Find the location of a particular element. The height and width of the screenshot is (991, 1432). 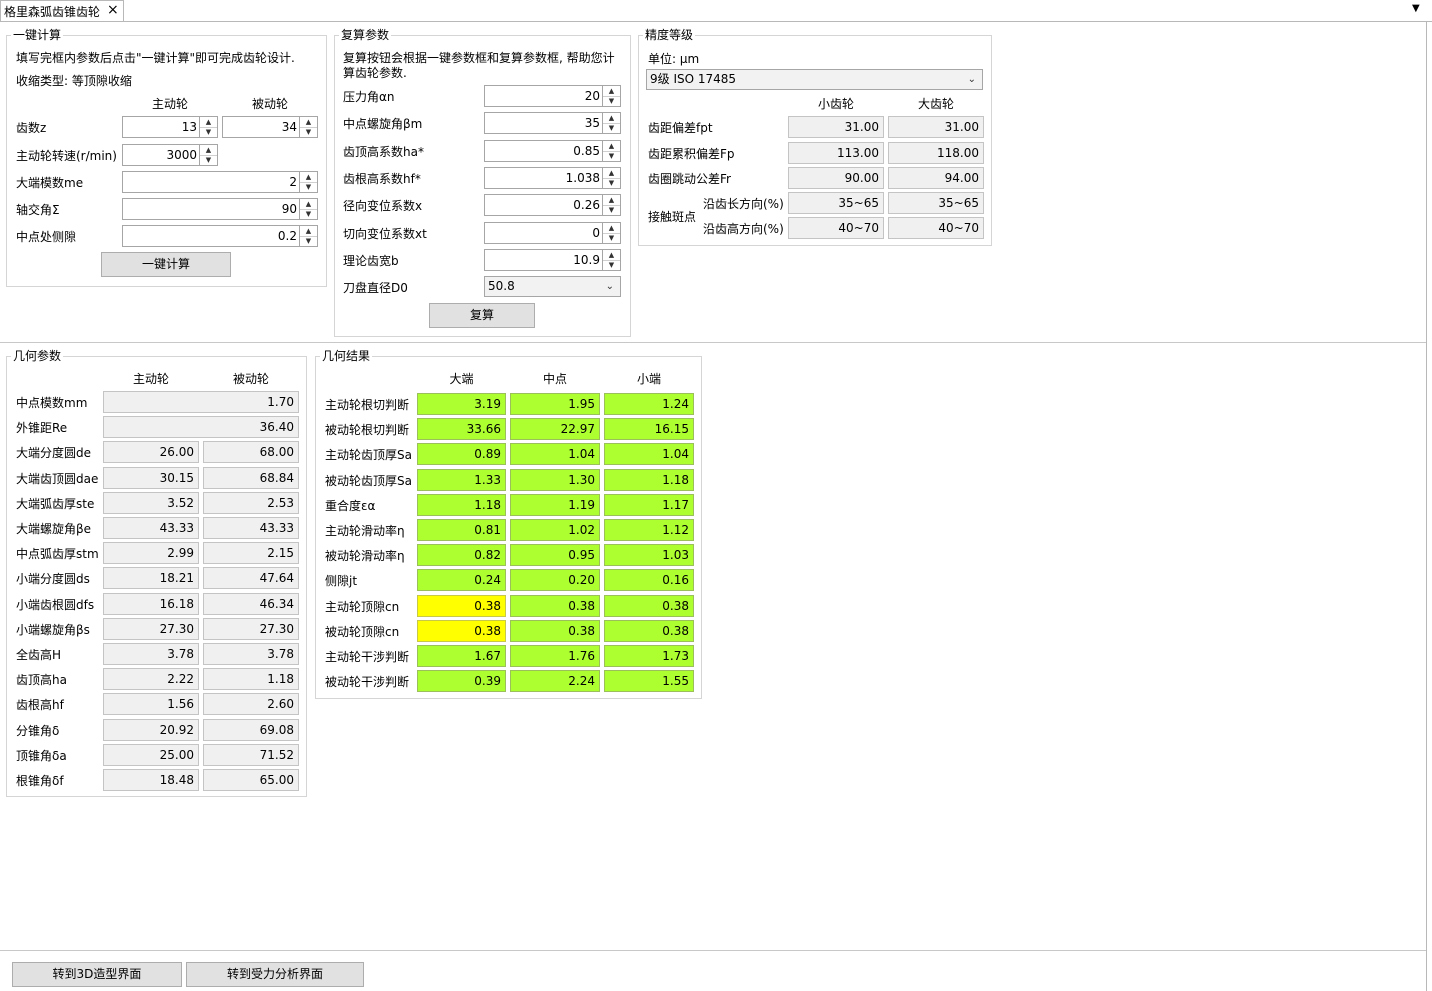

geometry-drive-value: 30.15 is located at coordinates (151, 477).